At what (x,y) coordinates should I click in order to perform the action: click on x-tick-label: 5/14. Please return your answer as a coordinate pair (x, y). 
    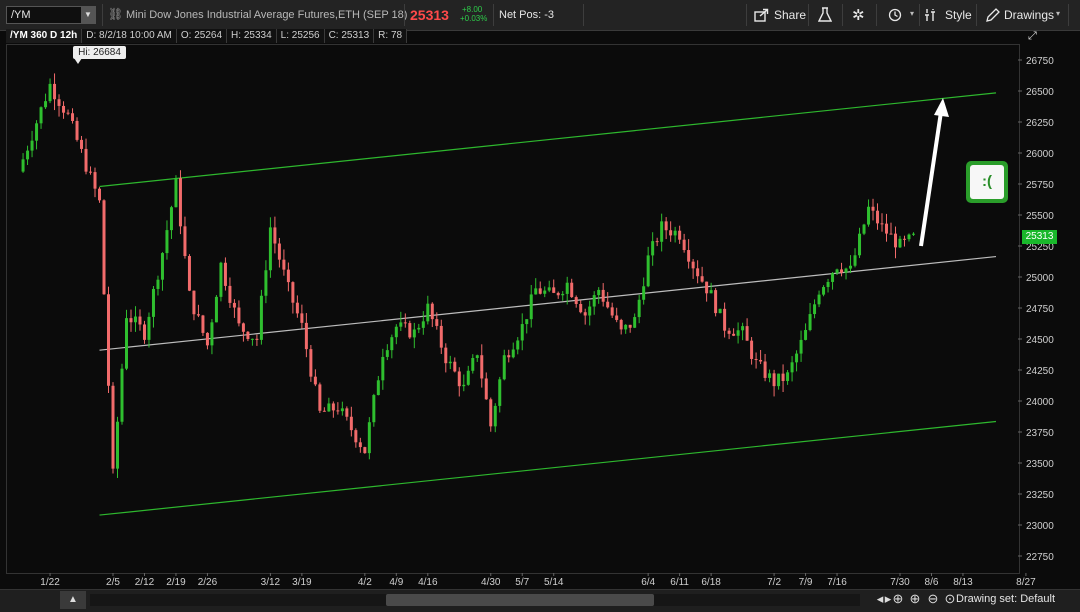
    Looking at the image, I should click on (554, 582).